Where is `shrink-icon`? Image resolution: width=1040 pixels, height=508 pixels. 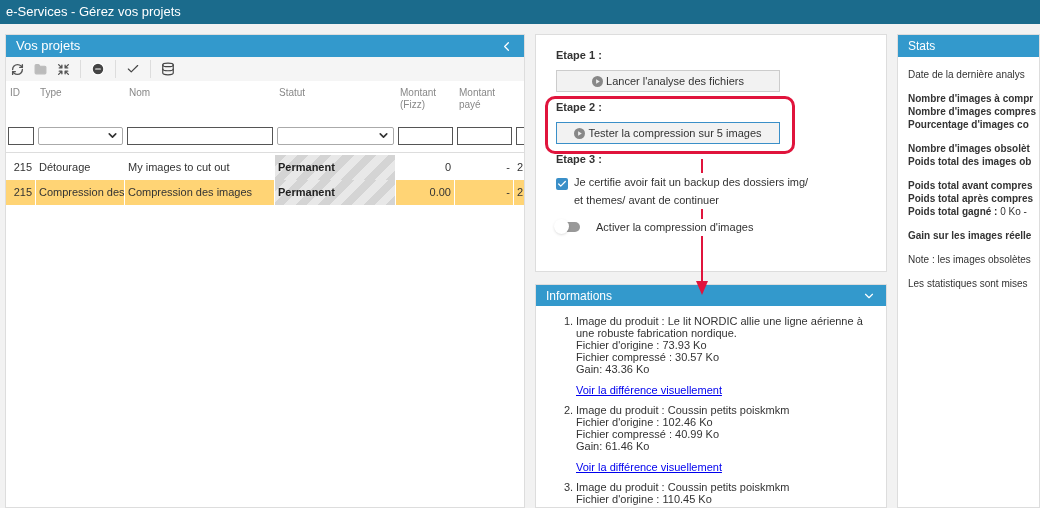
shrink-icon is located at coordinates (63, 69).